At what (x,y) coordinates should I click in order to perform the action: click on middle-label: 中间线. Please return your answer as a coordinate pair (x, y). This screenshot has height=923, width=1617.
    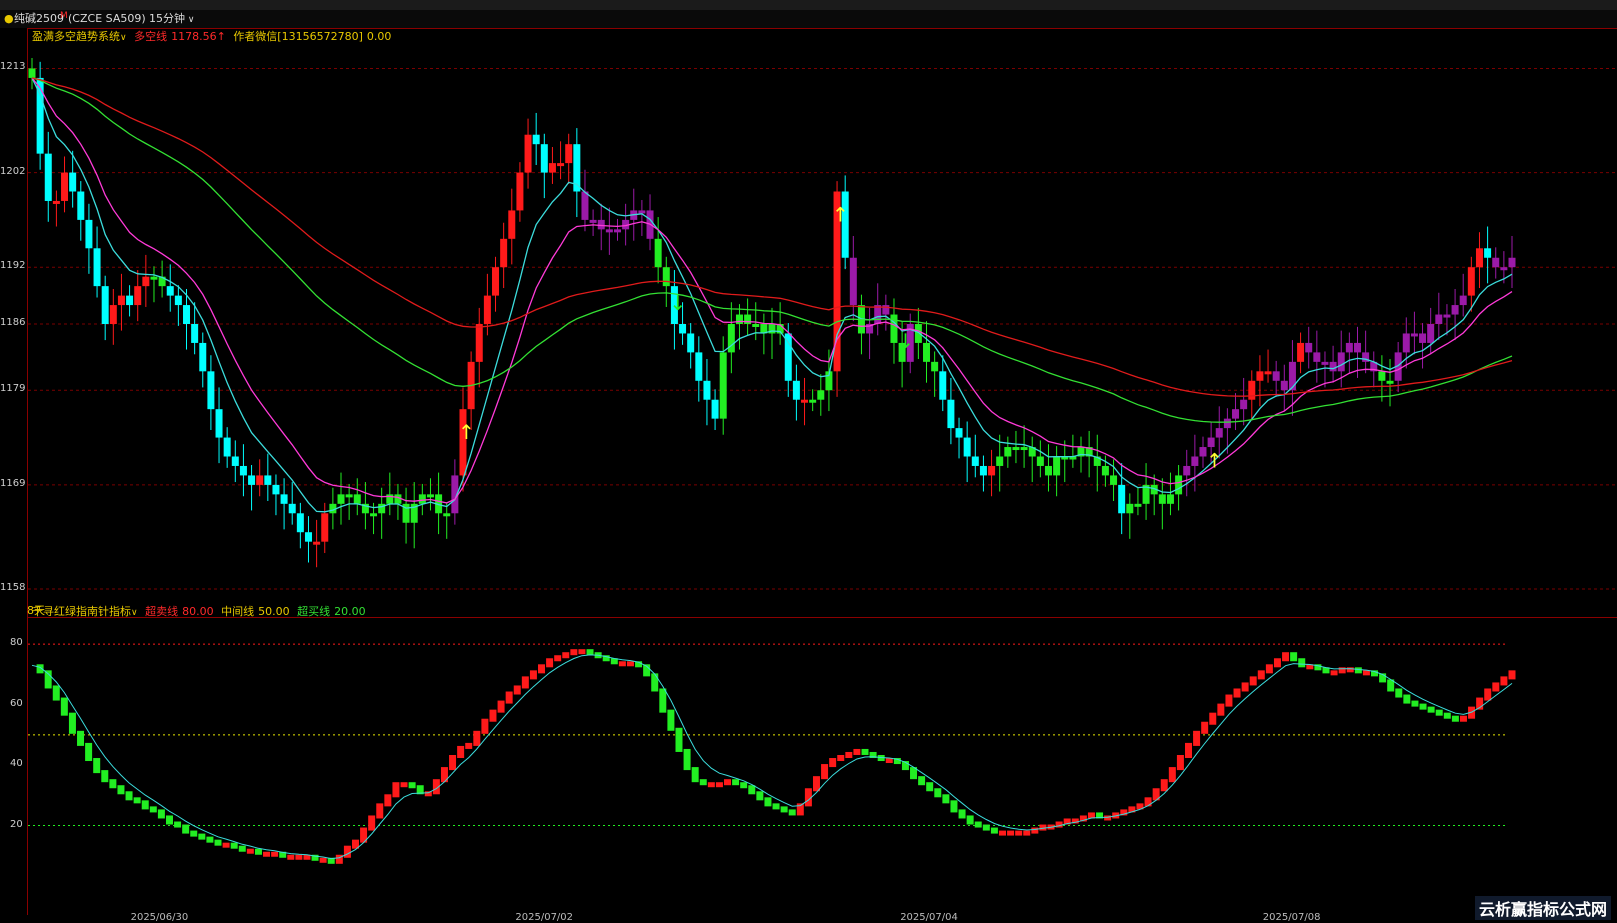
    Looking at the image, I should click on (238, 611).